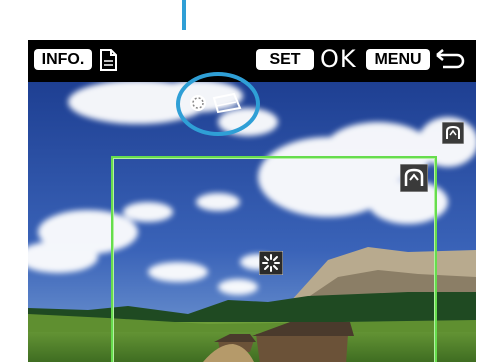 This screenshot has height=362, width=486. Describe the element at coordinates (450, 60) in the screenshot. I see `return-arrow-icon` at that location.